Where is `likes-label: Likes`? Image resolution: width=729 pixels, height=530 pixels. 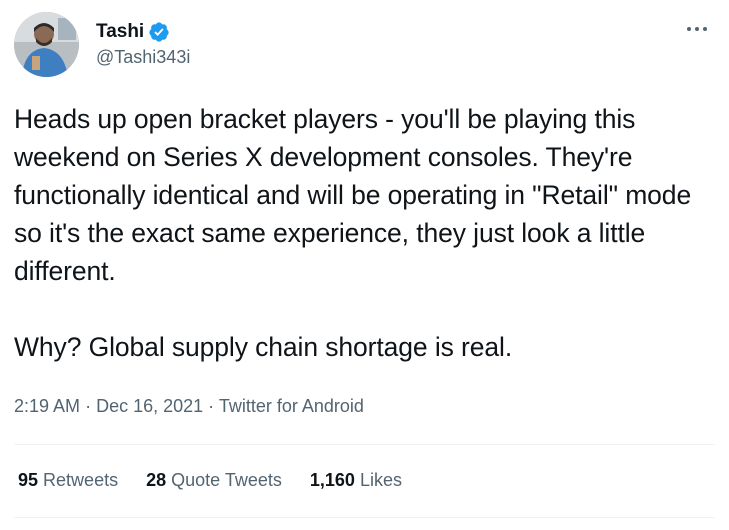 likes-label: Likes is located at coordinates (380, 480).